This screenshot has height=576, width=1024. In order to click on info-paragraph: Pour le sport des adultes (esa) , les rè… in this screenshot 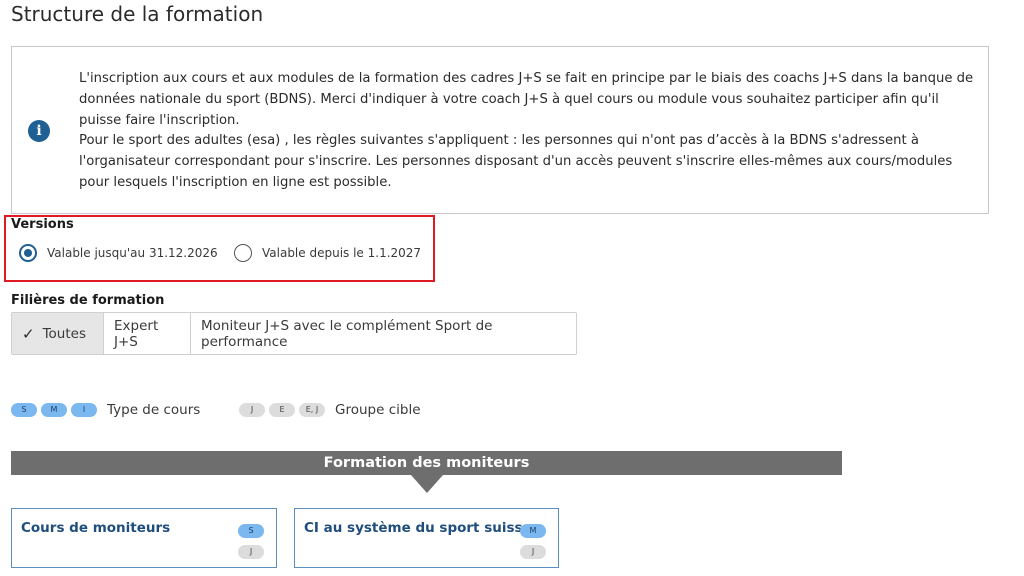, I will do `click(516, 161)`.